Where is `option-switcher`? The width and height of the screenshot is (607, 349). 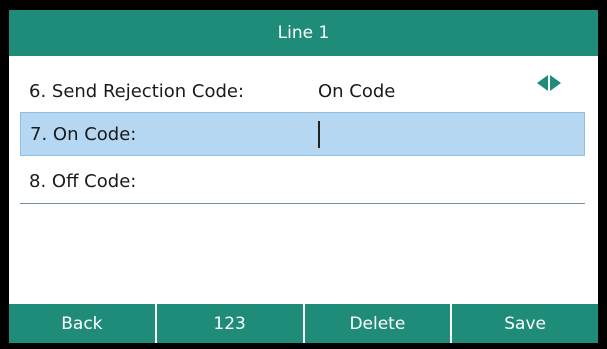
option-switcher is located at coordinates (549, 83).